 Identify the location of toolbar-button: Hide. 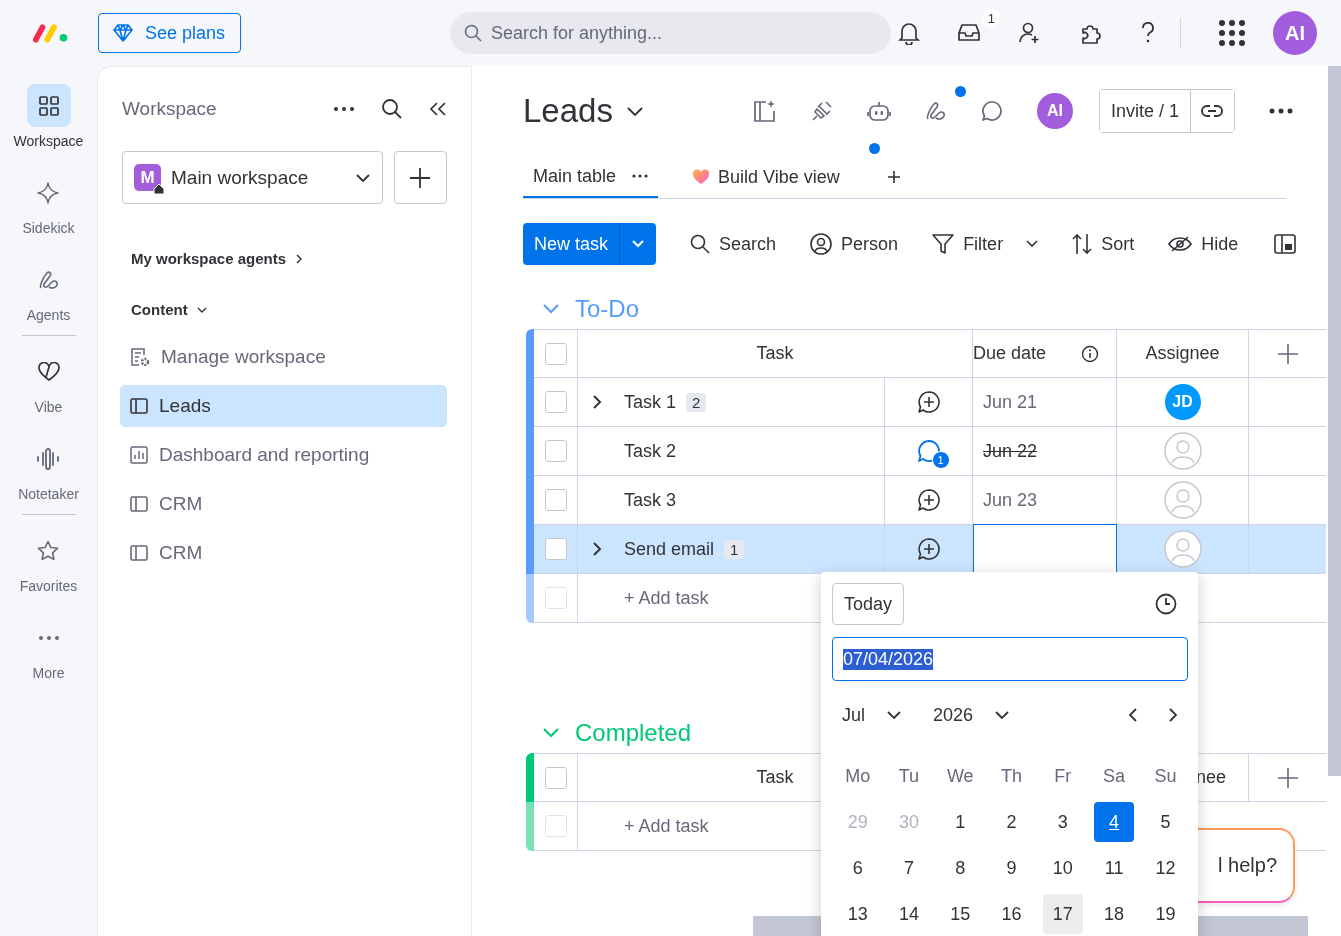
(1203, 244).